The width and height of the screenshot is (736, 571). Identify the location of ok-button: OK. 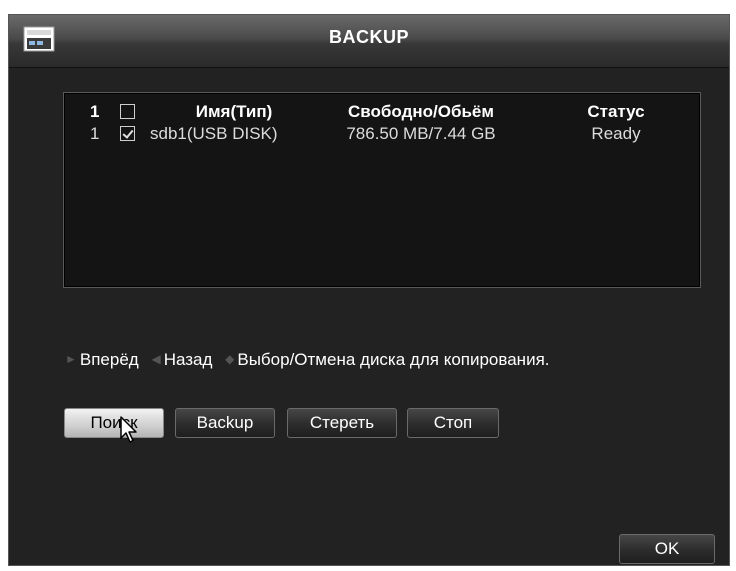
(667, 549).